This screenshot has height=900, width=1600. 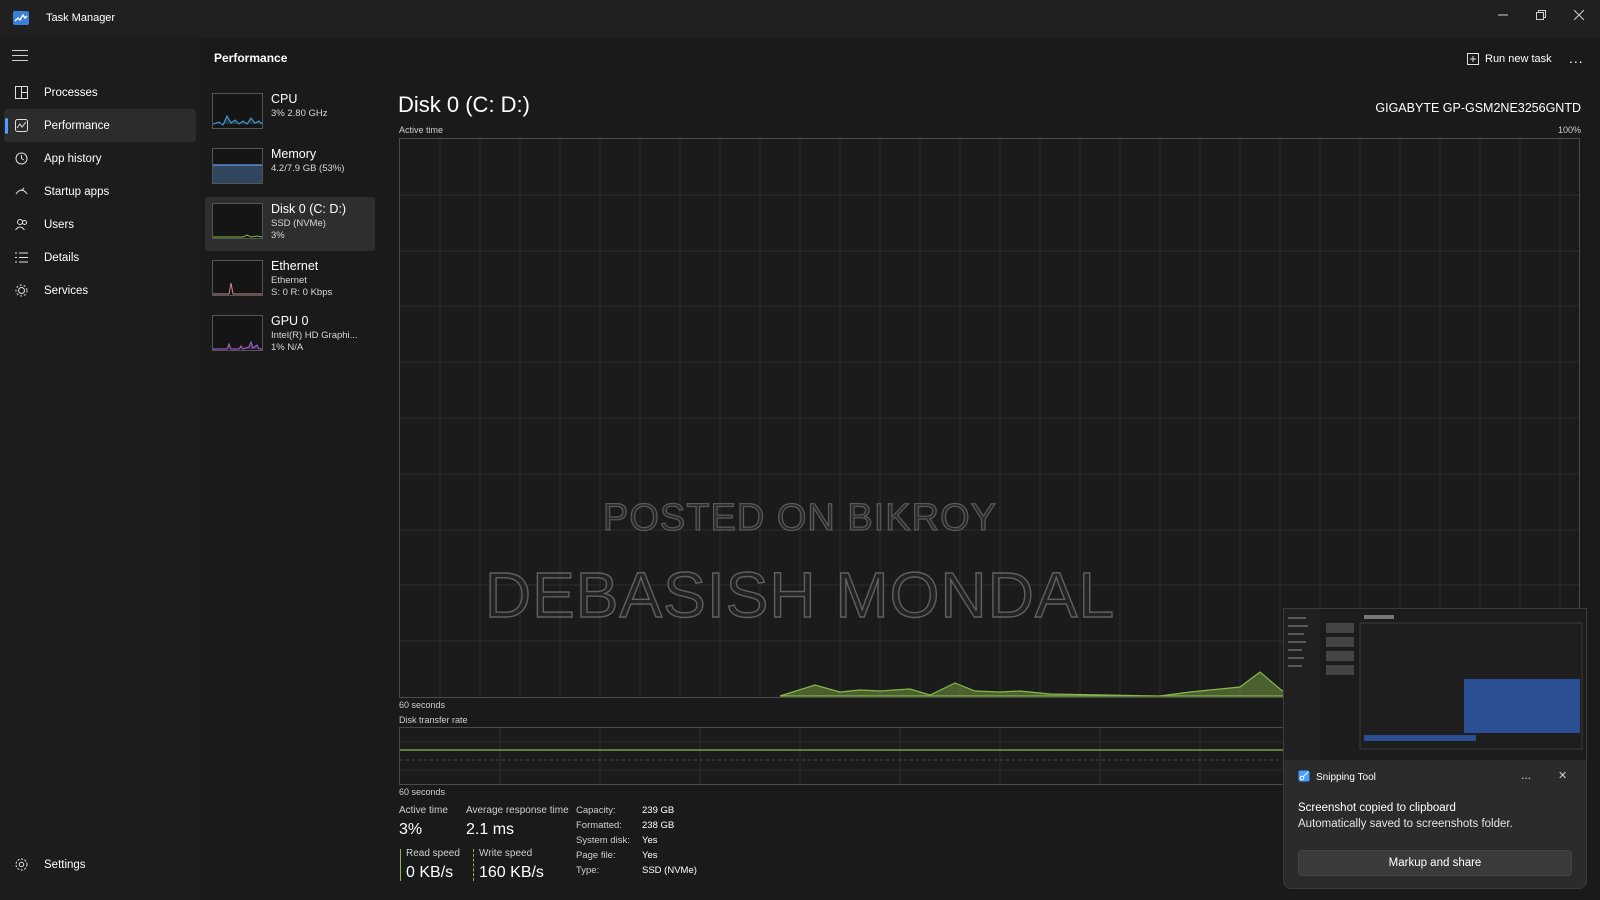 I want to click on perf-item-disk: Disk 0 (C: D:) SSD (NVMe) 3%, so click(x=290, y=224).